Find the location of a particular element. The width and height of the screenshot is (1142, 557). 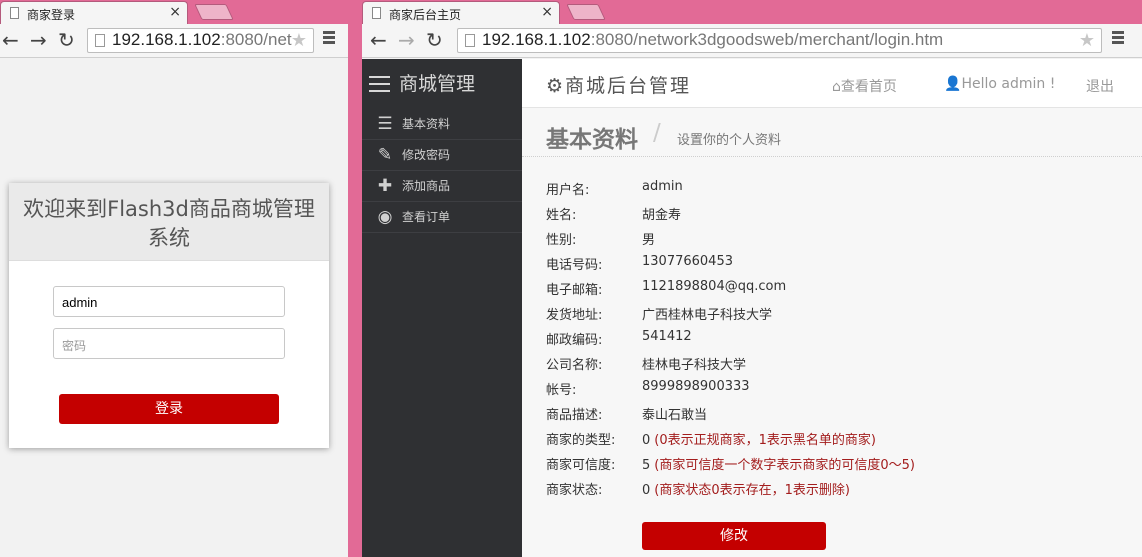

tab-title: 商家后台主页 is located at coordinates (425, 15).